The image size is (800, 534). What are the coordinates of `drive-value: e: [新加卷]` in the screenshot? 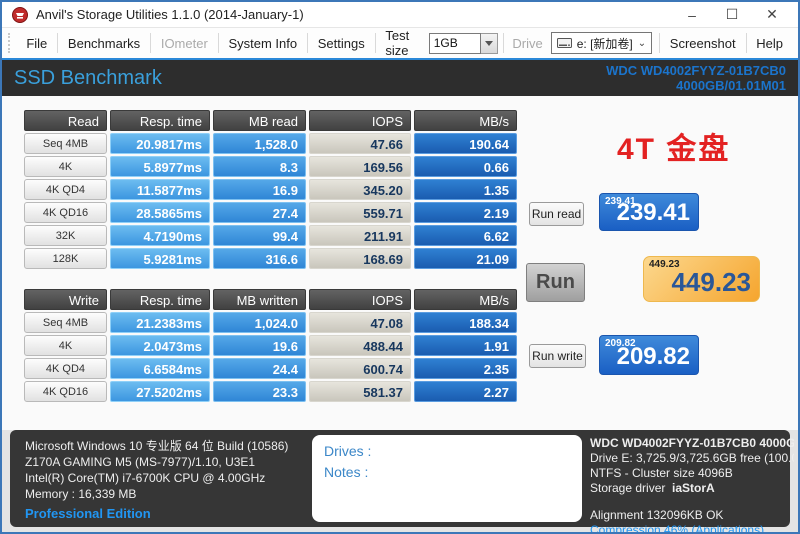 It's located at (604, 43).